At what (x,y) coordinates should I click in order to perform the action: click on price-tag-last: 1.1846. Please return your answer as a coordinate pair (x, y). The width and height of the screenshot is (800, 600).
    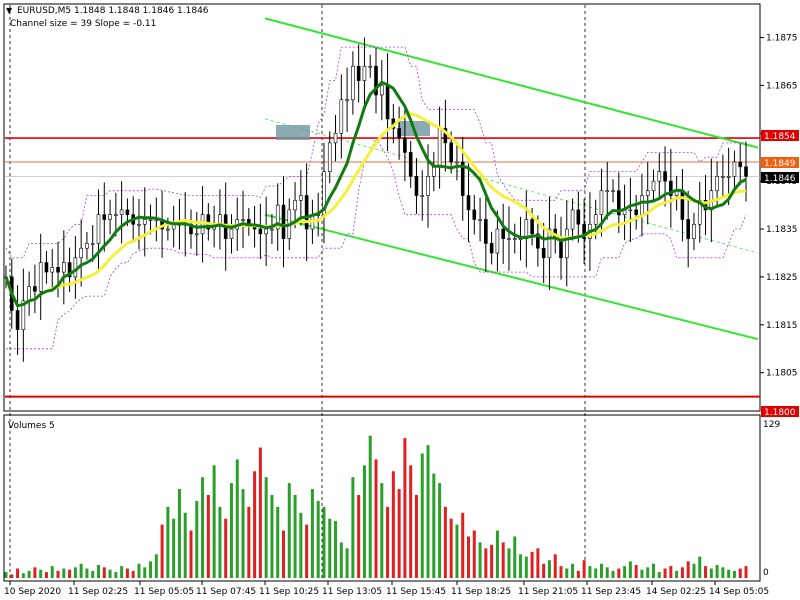
    Looking at the image, I should click on (780, 178).